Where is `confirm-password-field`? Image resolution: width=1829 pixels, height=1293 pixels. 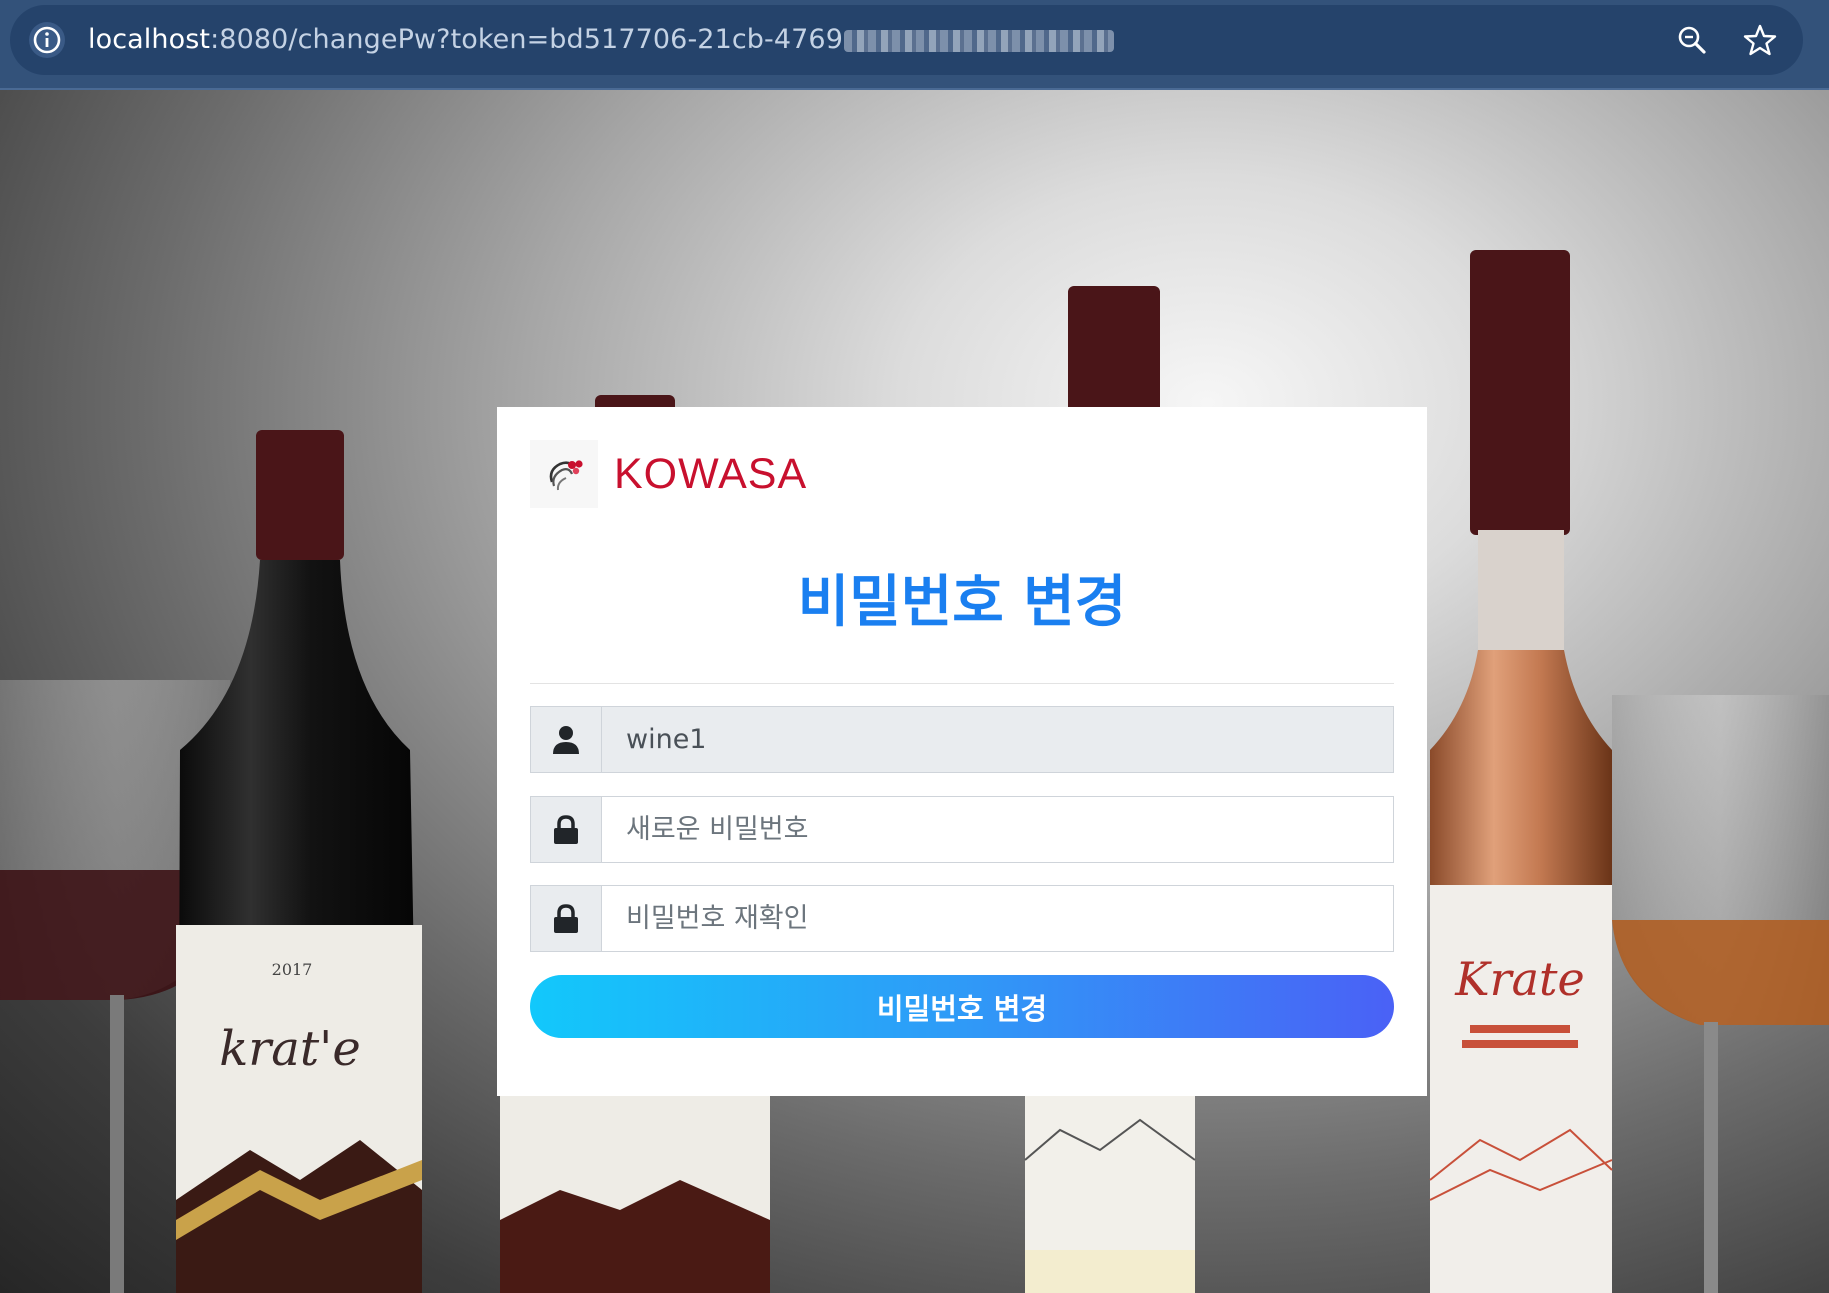 confirm-password-field is located at coordinates (962, 918).